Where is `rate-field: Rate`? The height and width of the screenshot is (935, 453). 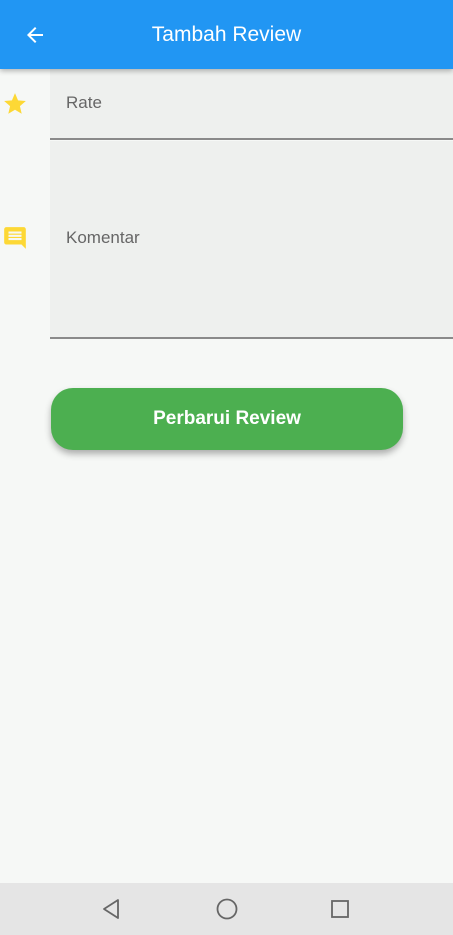
rate-field: Rate is located at coordinates (251, 104).